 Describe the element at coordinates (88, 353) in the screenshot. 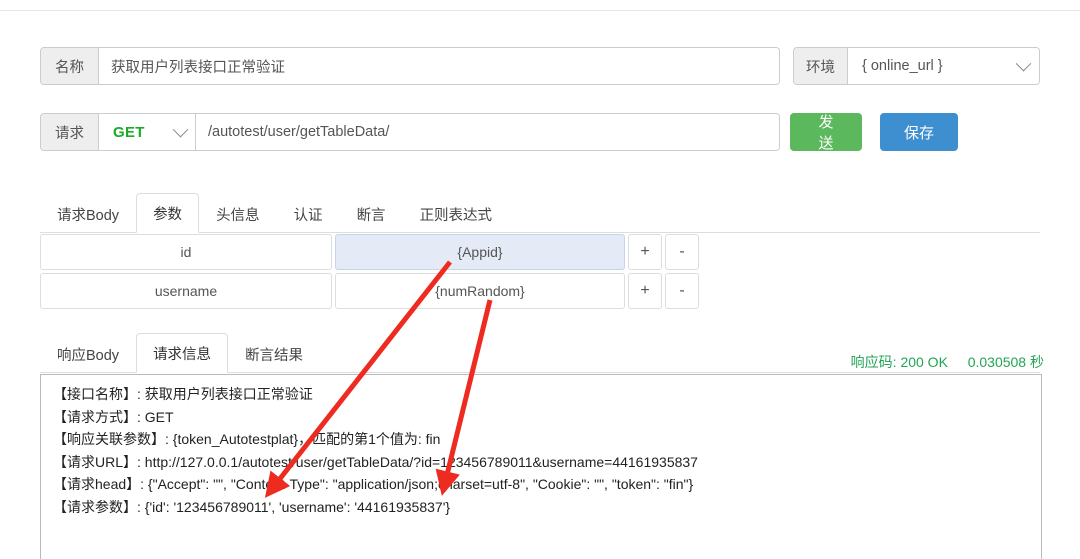

I see `tab-response-body: 响应Body` at that location.